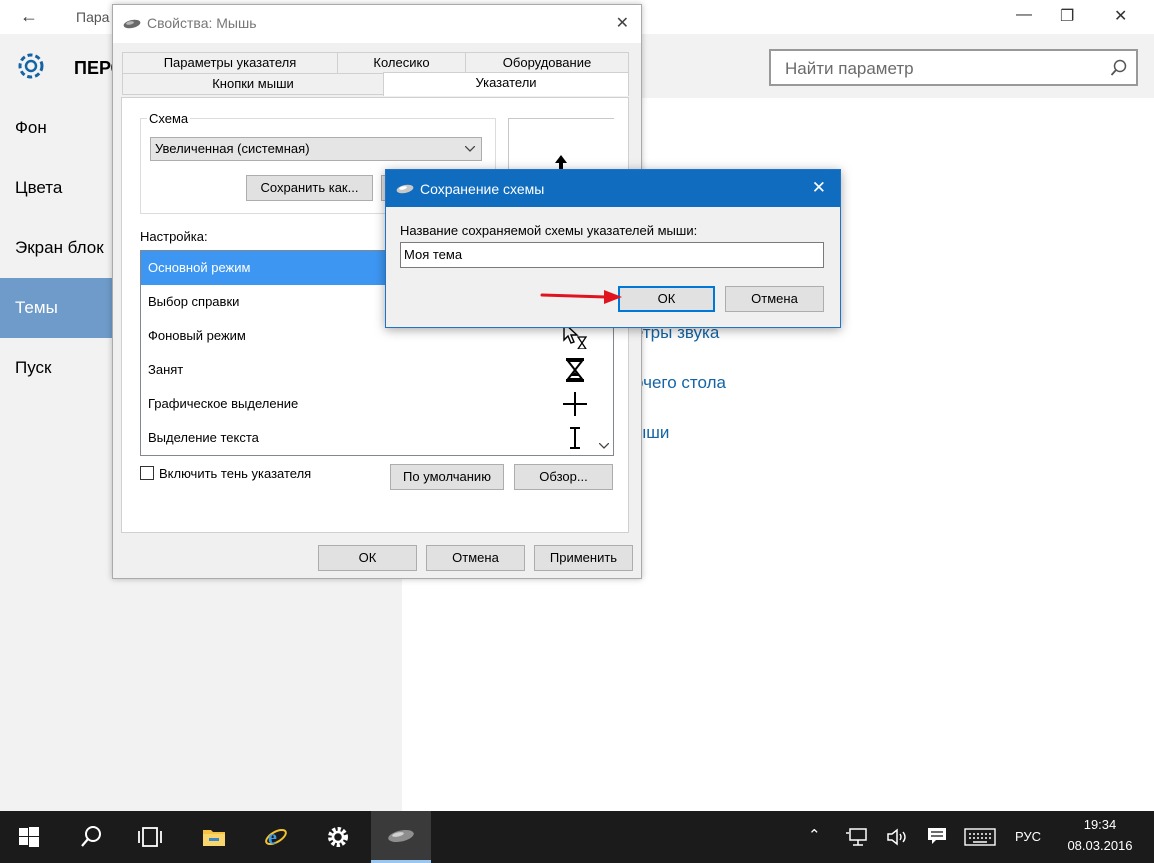 This screenshot has width=1154, height=863. Describe the element at coordinates (197, 335) in the screenshot. I see `cursor-row-label: Фоновый режим` at that location.